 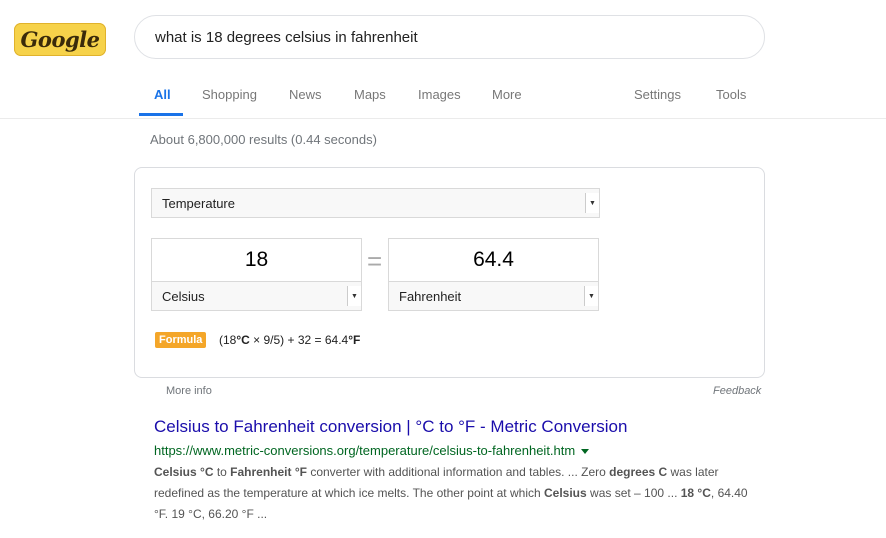 What do you see at coordinates (263, 139) in the screenshot?
I see `result-stats: About 6,800,000 results (0.44 seconds)` at bounding box center [263, 139].